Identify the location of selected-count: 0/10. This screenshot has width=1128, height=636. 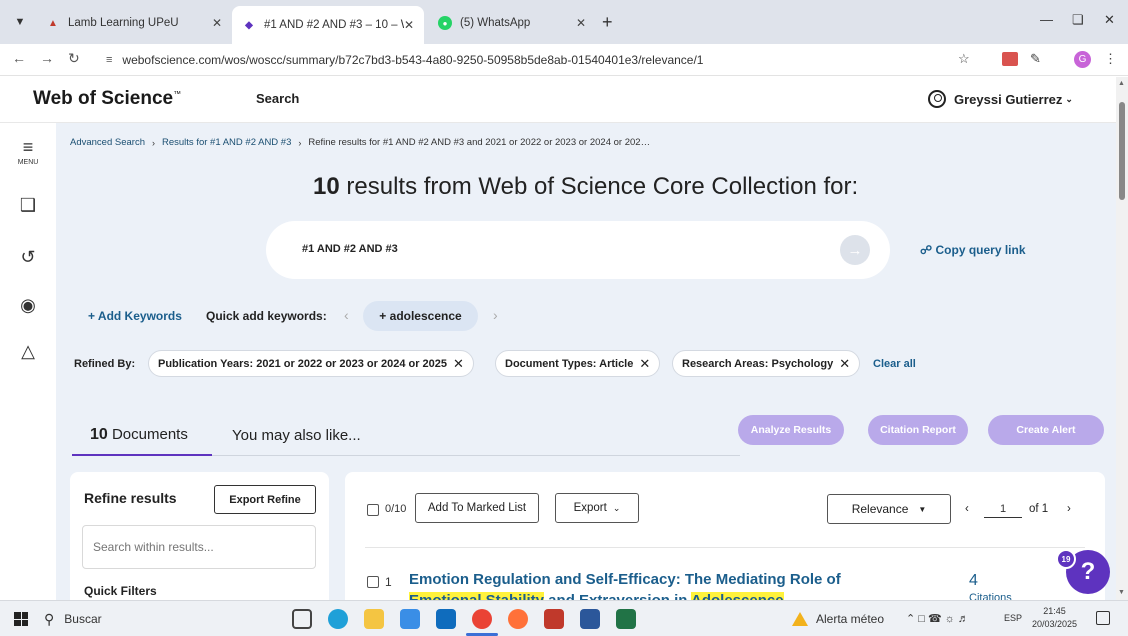
(396, 509).